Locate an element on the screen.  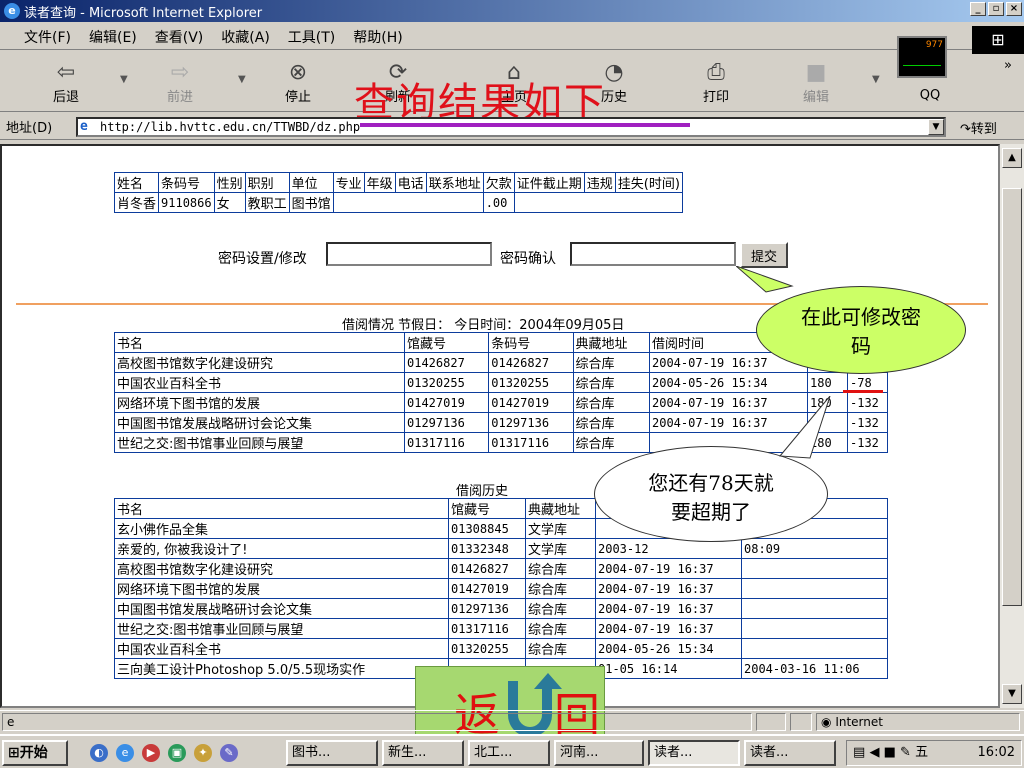
table-row: 网络环境下图书馆的发展 01427019 综合库 2004-07-19 16:37 is located at coordinates (501, 588).